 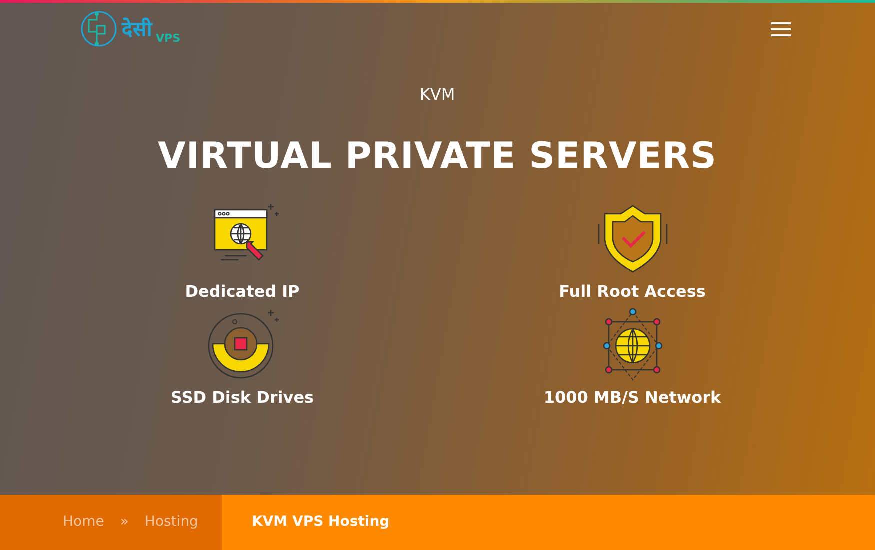 I want to click on logo-text: VPS, so click(x=168, y=38).